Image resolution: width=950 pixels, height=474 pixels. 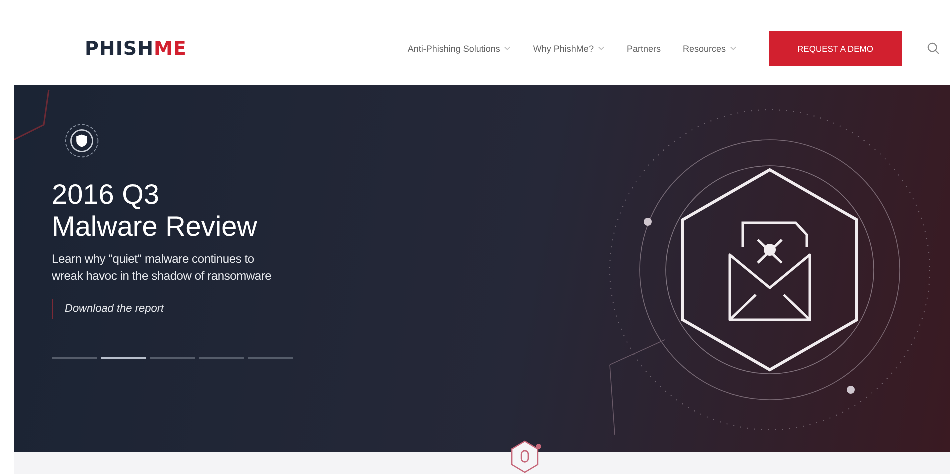 What do you see at coordinates (155, 227) in the screenshot?
I see `hero-title: Malware Review` at bounding box center [155, 227].